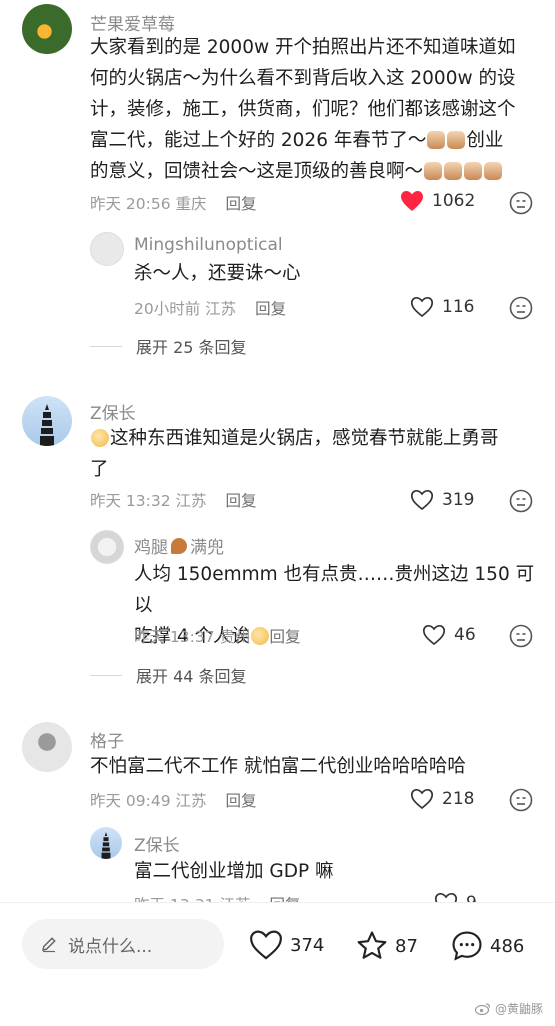  What do you see at coordinates (465, 635) in the screenshot?
I see `like-count: 46` at bounding box center [465, 635].